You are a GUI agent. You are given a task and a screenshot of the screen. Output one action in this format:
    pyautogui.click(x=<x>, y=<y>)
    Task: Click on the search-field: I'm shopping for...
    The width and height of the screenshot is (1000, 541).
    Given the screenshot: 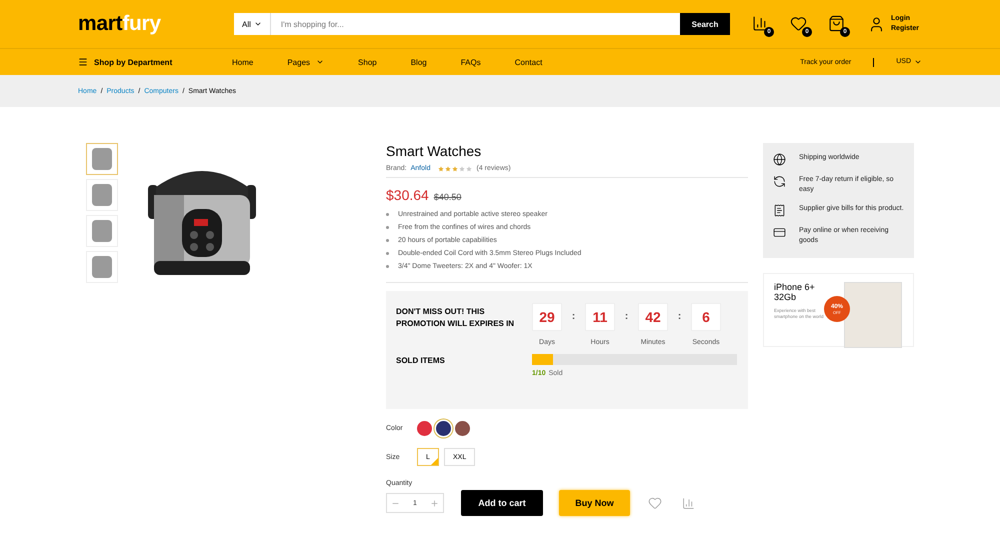 What is the action you would take?
    pyautogui.click(x=475, y=24)
    